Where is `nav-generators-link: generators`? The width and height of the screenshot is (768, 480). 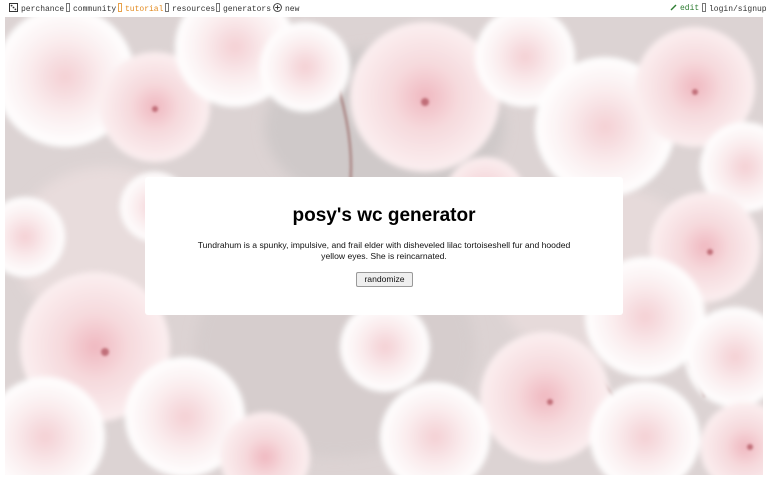 nav-generators-link: generators is located at coordinates (243, 8).